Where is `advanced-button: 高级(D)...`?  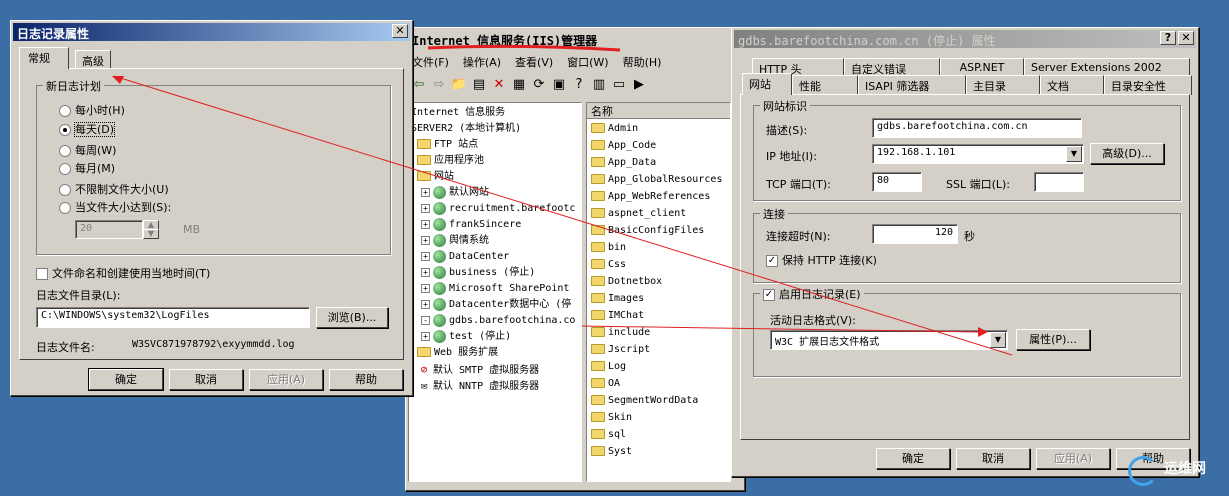 advanced-button: 高级(D)... is located at coordinates (1127, 153).